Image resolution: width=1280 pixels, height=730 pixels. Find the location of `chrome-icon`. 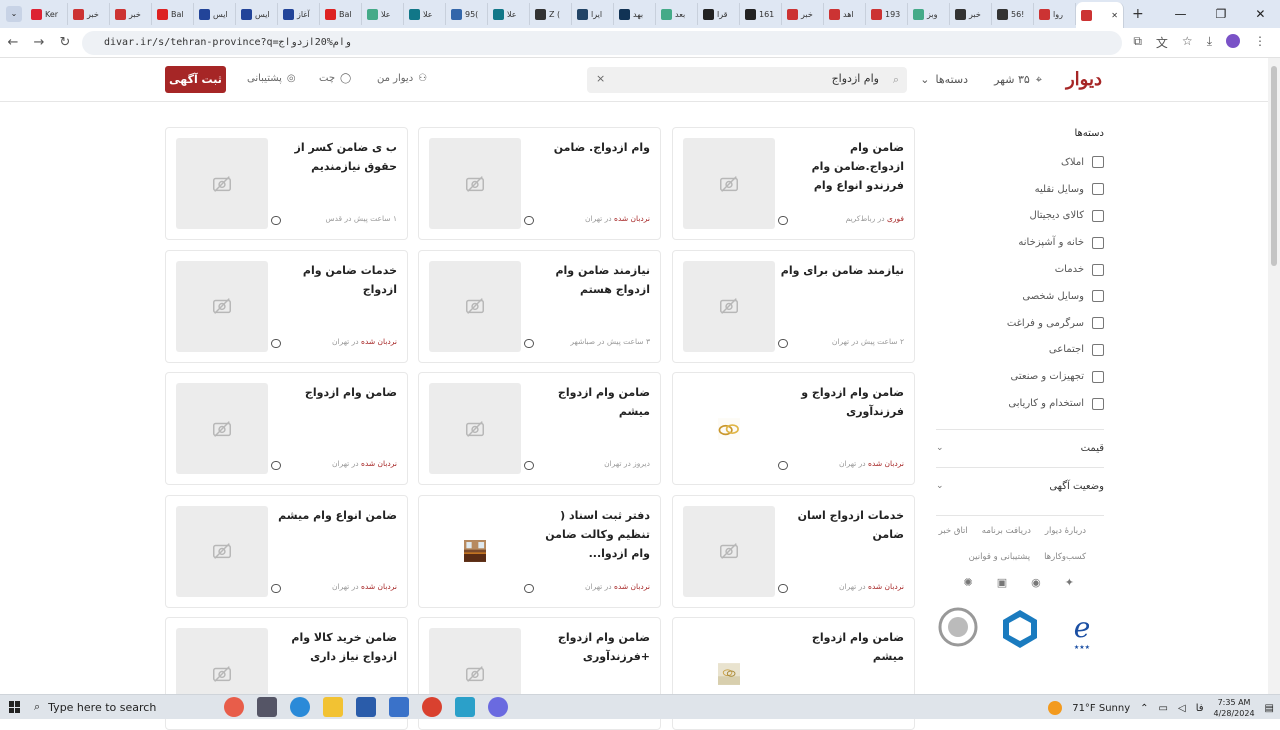

chrome-icon is located at coordinates (432, 707).